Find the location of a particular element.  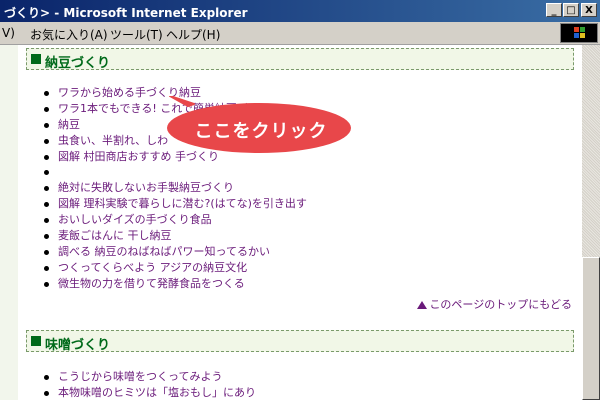

list-item: 絶対に失敗しないお手製納豆づくり is located at coordinates (172, 188).